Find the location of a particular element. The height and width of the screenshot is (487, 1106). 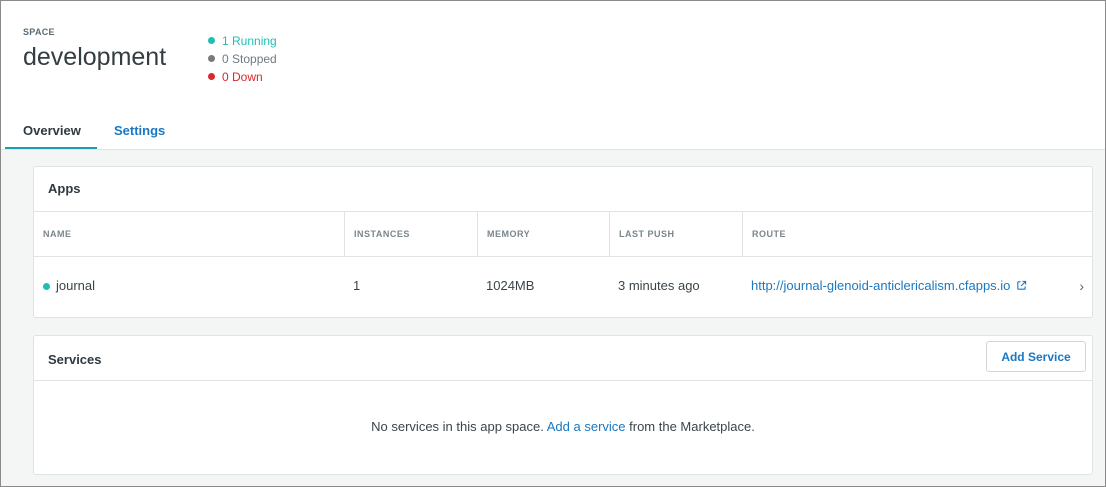

stopped-status-dot-icon is located at coordinates (211, 58).